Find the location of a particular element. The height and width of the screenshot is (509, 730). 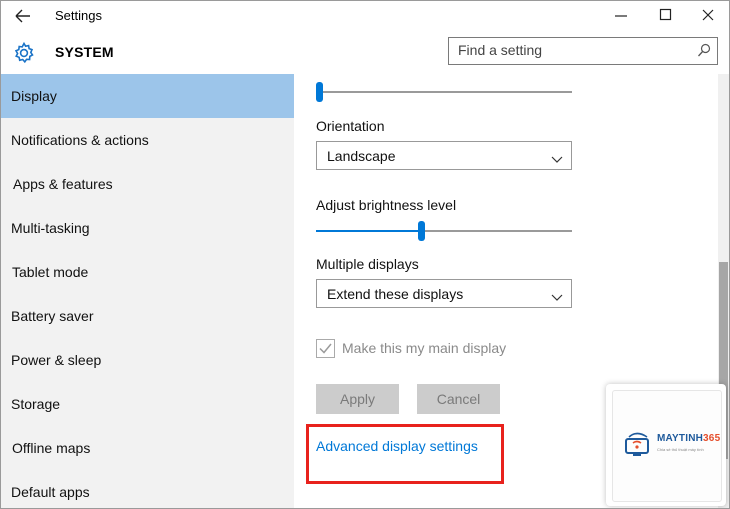

slider-track is located at coordinates (444, 92).